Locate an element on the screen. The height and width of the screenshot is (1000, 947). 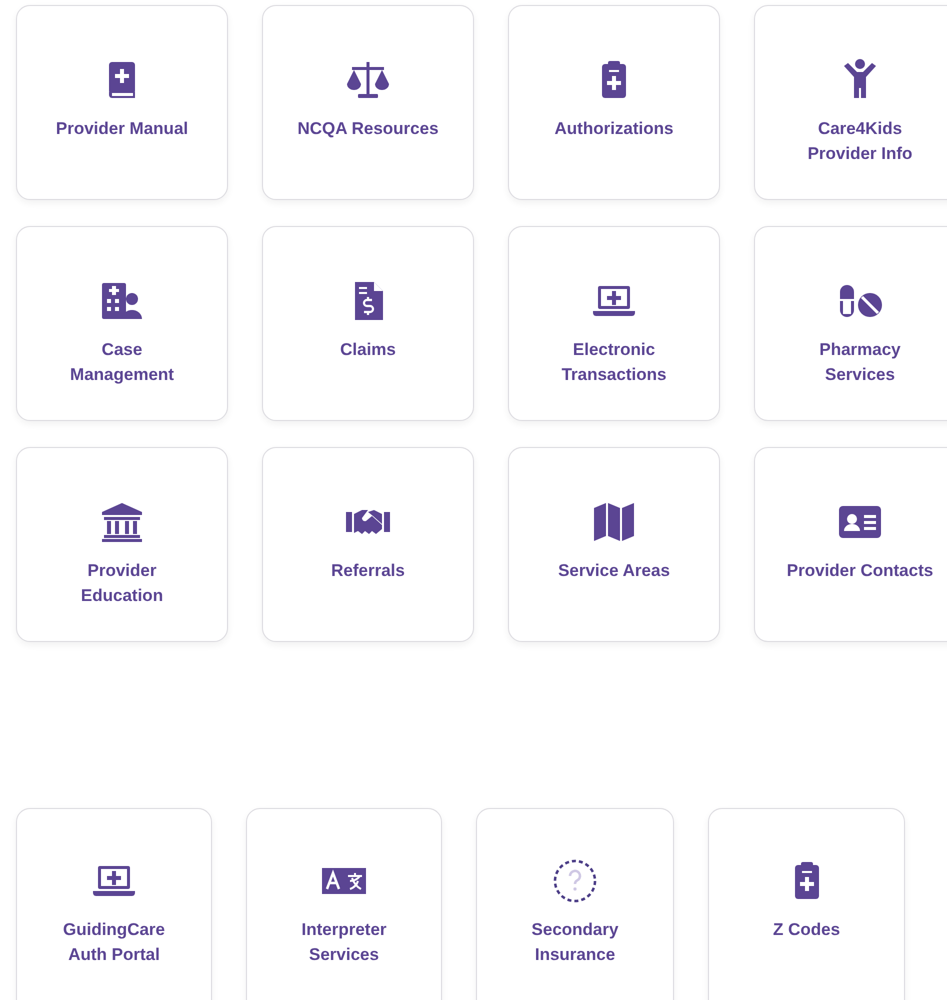
tile-label: GuidingCare Auth Portal is located at coordinates (113, 942).